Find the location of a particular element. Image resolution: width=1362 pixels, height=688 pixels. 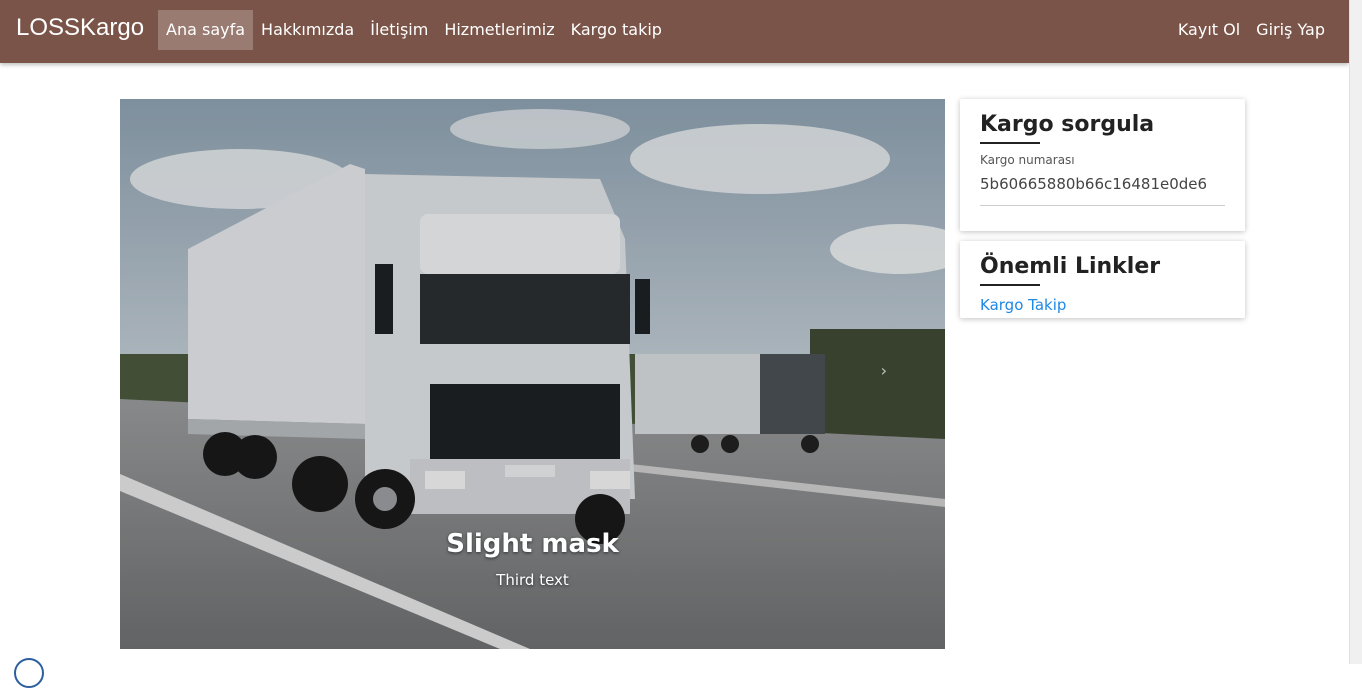

important-links-card: Önemli Linkler Kargo Takip is located at coordinates (1102, 279).